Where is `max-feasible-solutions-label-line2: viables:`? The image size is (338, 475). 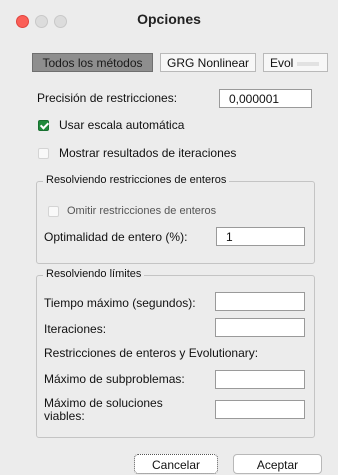
max-feasible-solutions-label-line2: viables: is located at coordinates (64, 416).